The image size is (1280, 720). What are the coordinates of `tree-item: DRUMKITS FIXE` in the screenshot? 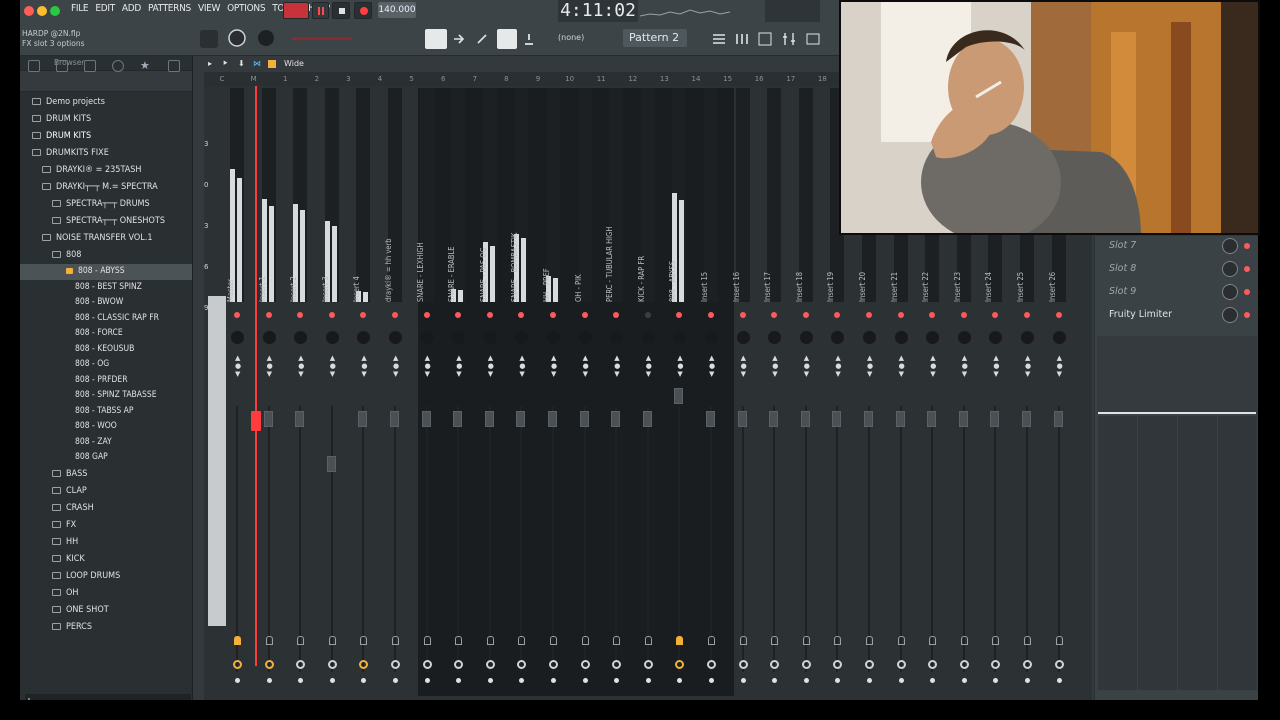 It's located at (106, 153).